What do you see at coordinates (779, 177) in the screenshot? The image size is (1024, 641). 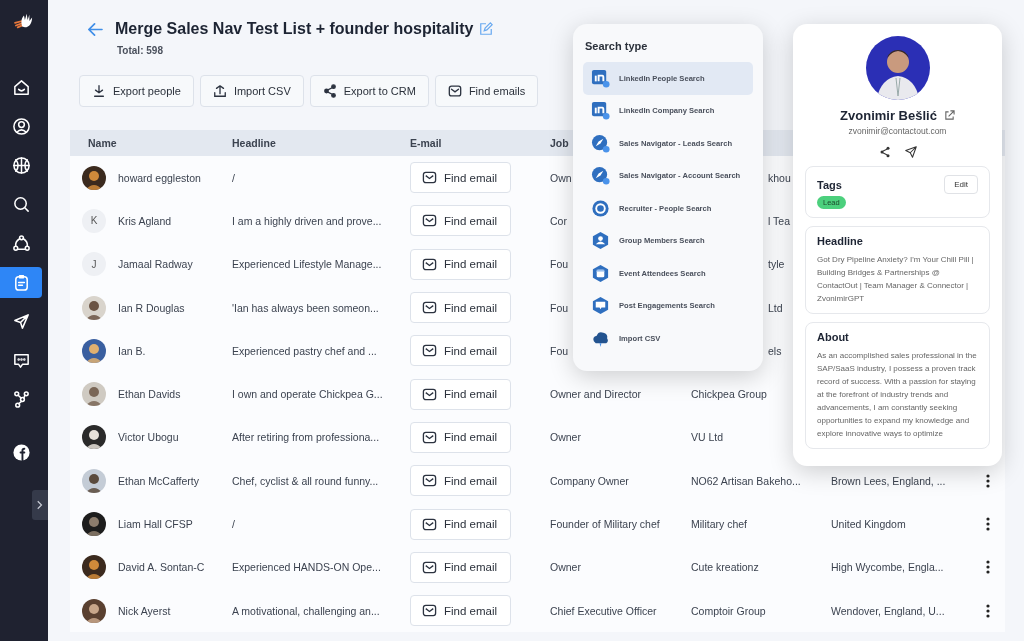 I see `company-cell: khou` at bounding box center [779, 177].